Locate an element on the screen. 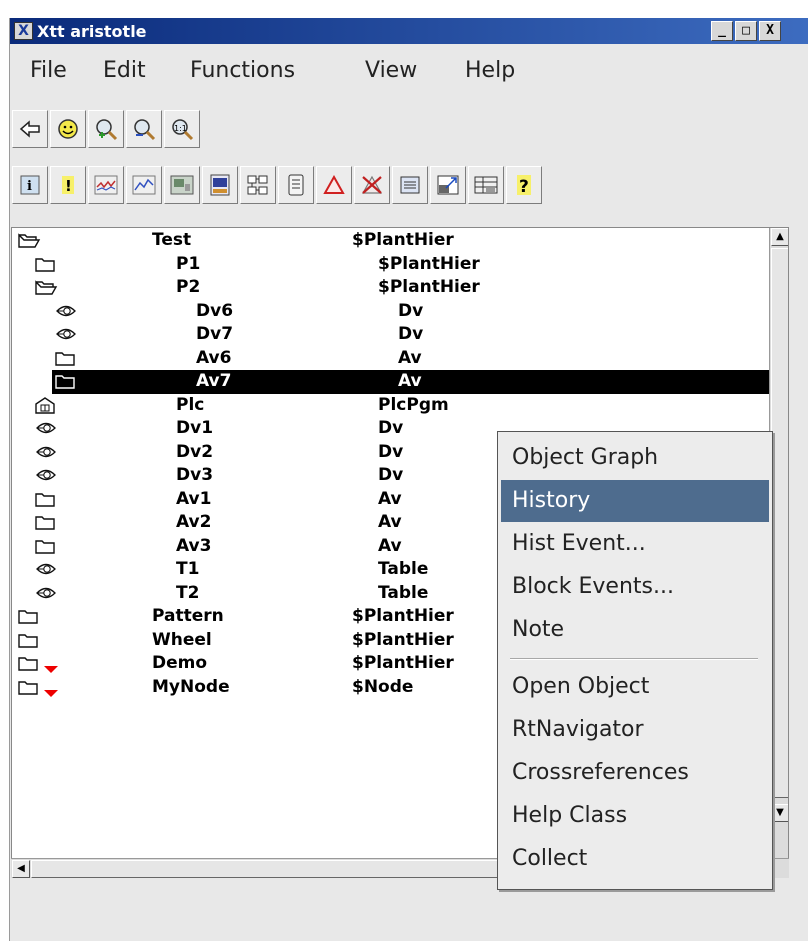 Image resolution: width=808 pixels, height=941 pixels. menu-help: Help is located at coordinates (490, 70).